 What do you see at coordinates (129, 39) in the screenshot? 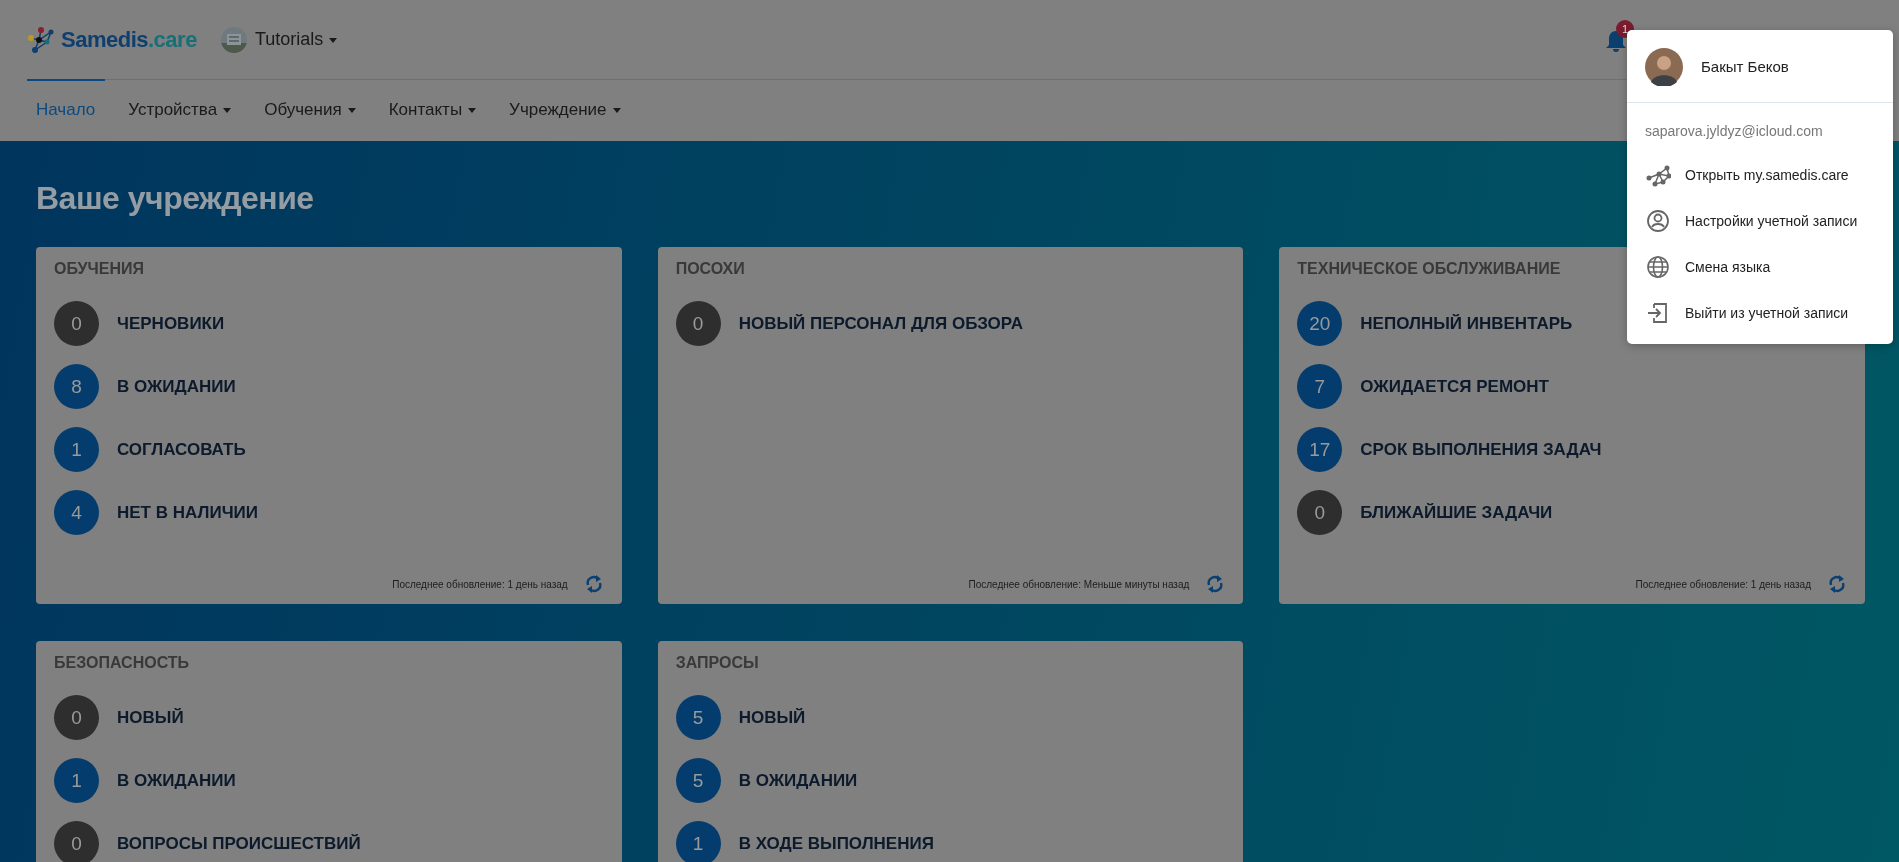
I see `brand-name: Samedis.care` at bounding box center [129, 39].